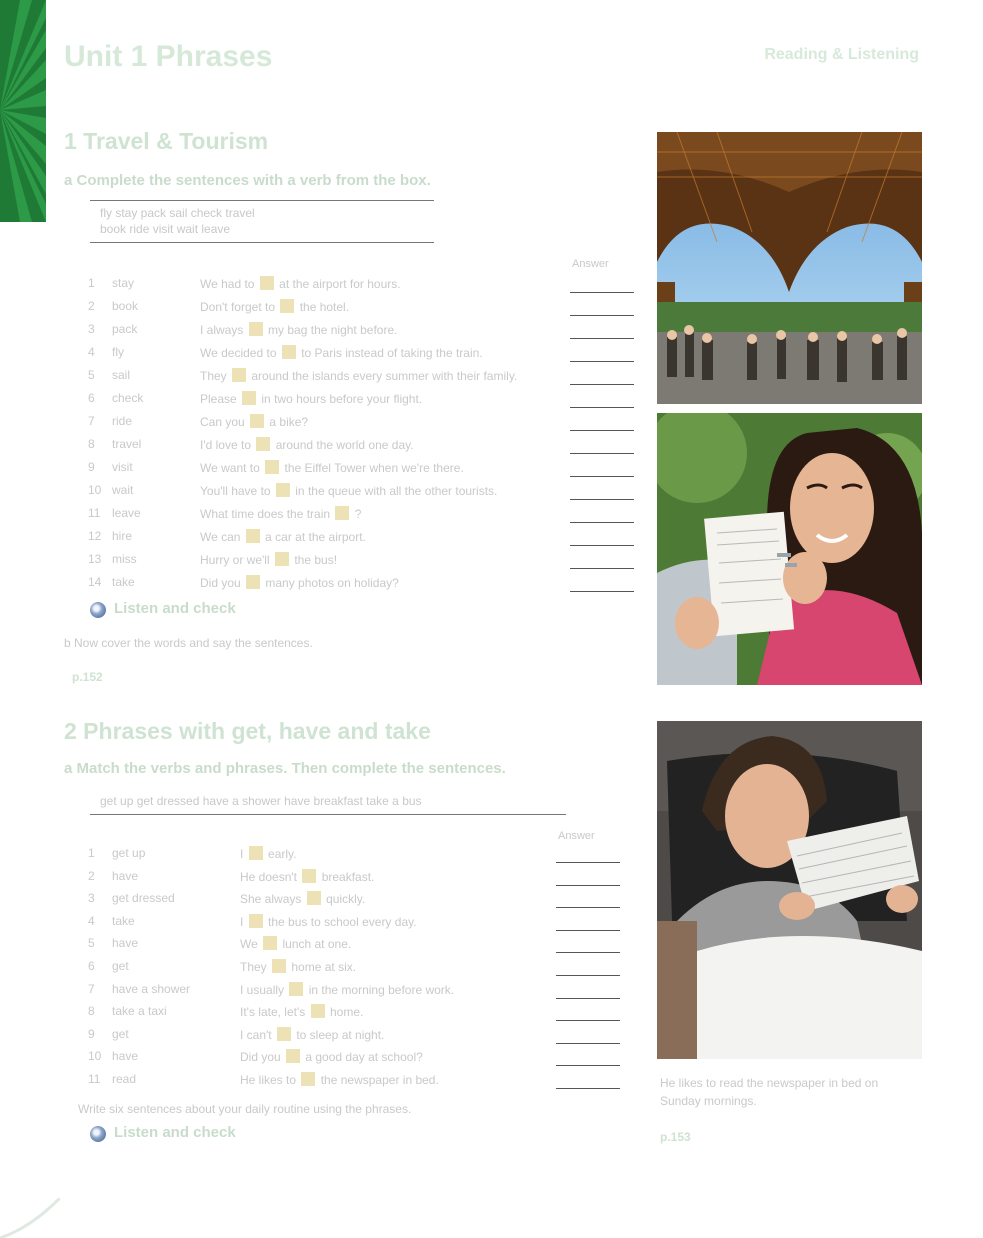  What do you see at coordinates (230, 468) in the screenshot?
I see `sentence-before: We want to` at bounding box center [230, 468].